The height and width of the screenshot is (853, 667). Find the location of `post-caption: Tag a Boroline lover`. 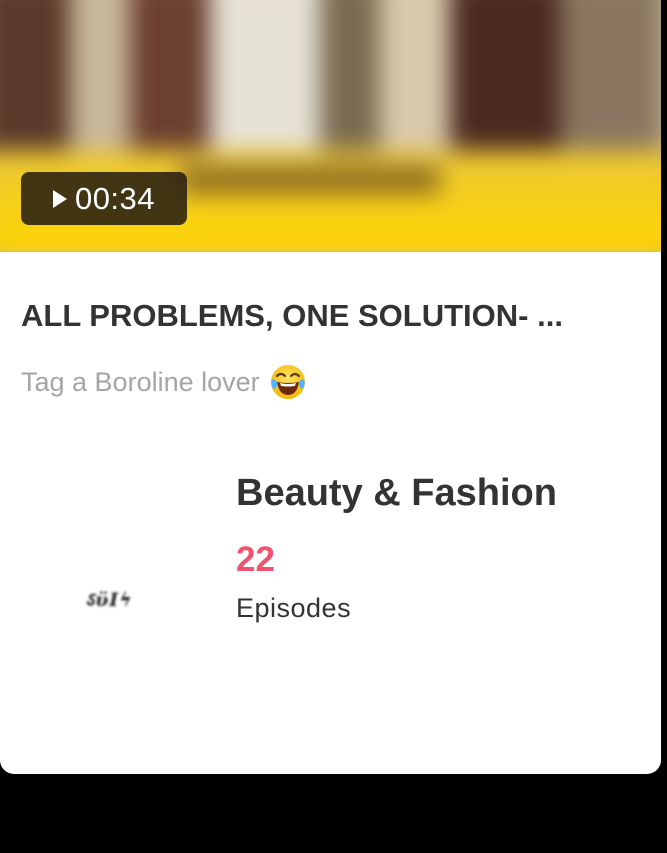

post-caption: Tag a Boroline lover is located at coordinates (164, 382).